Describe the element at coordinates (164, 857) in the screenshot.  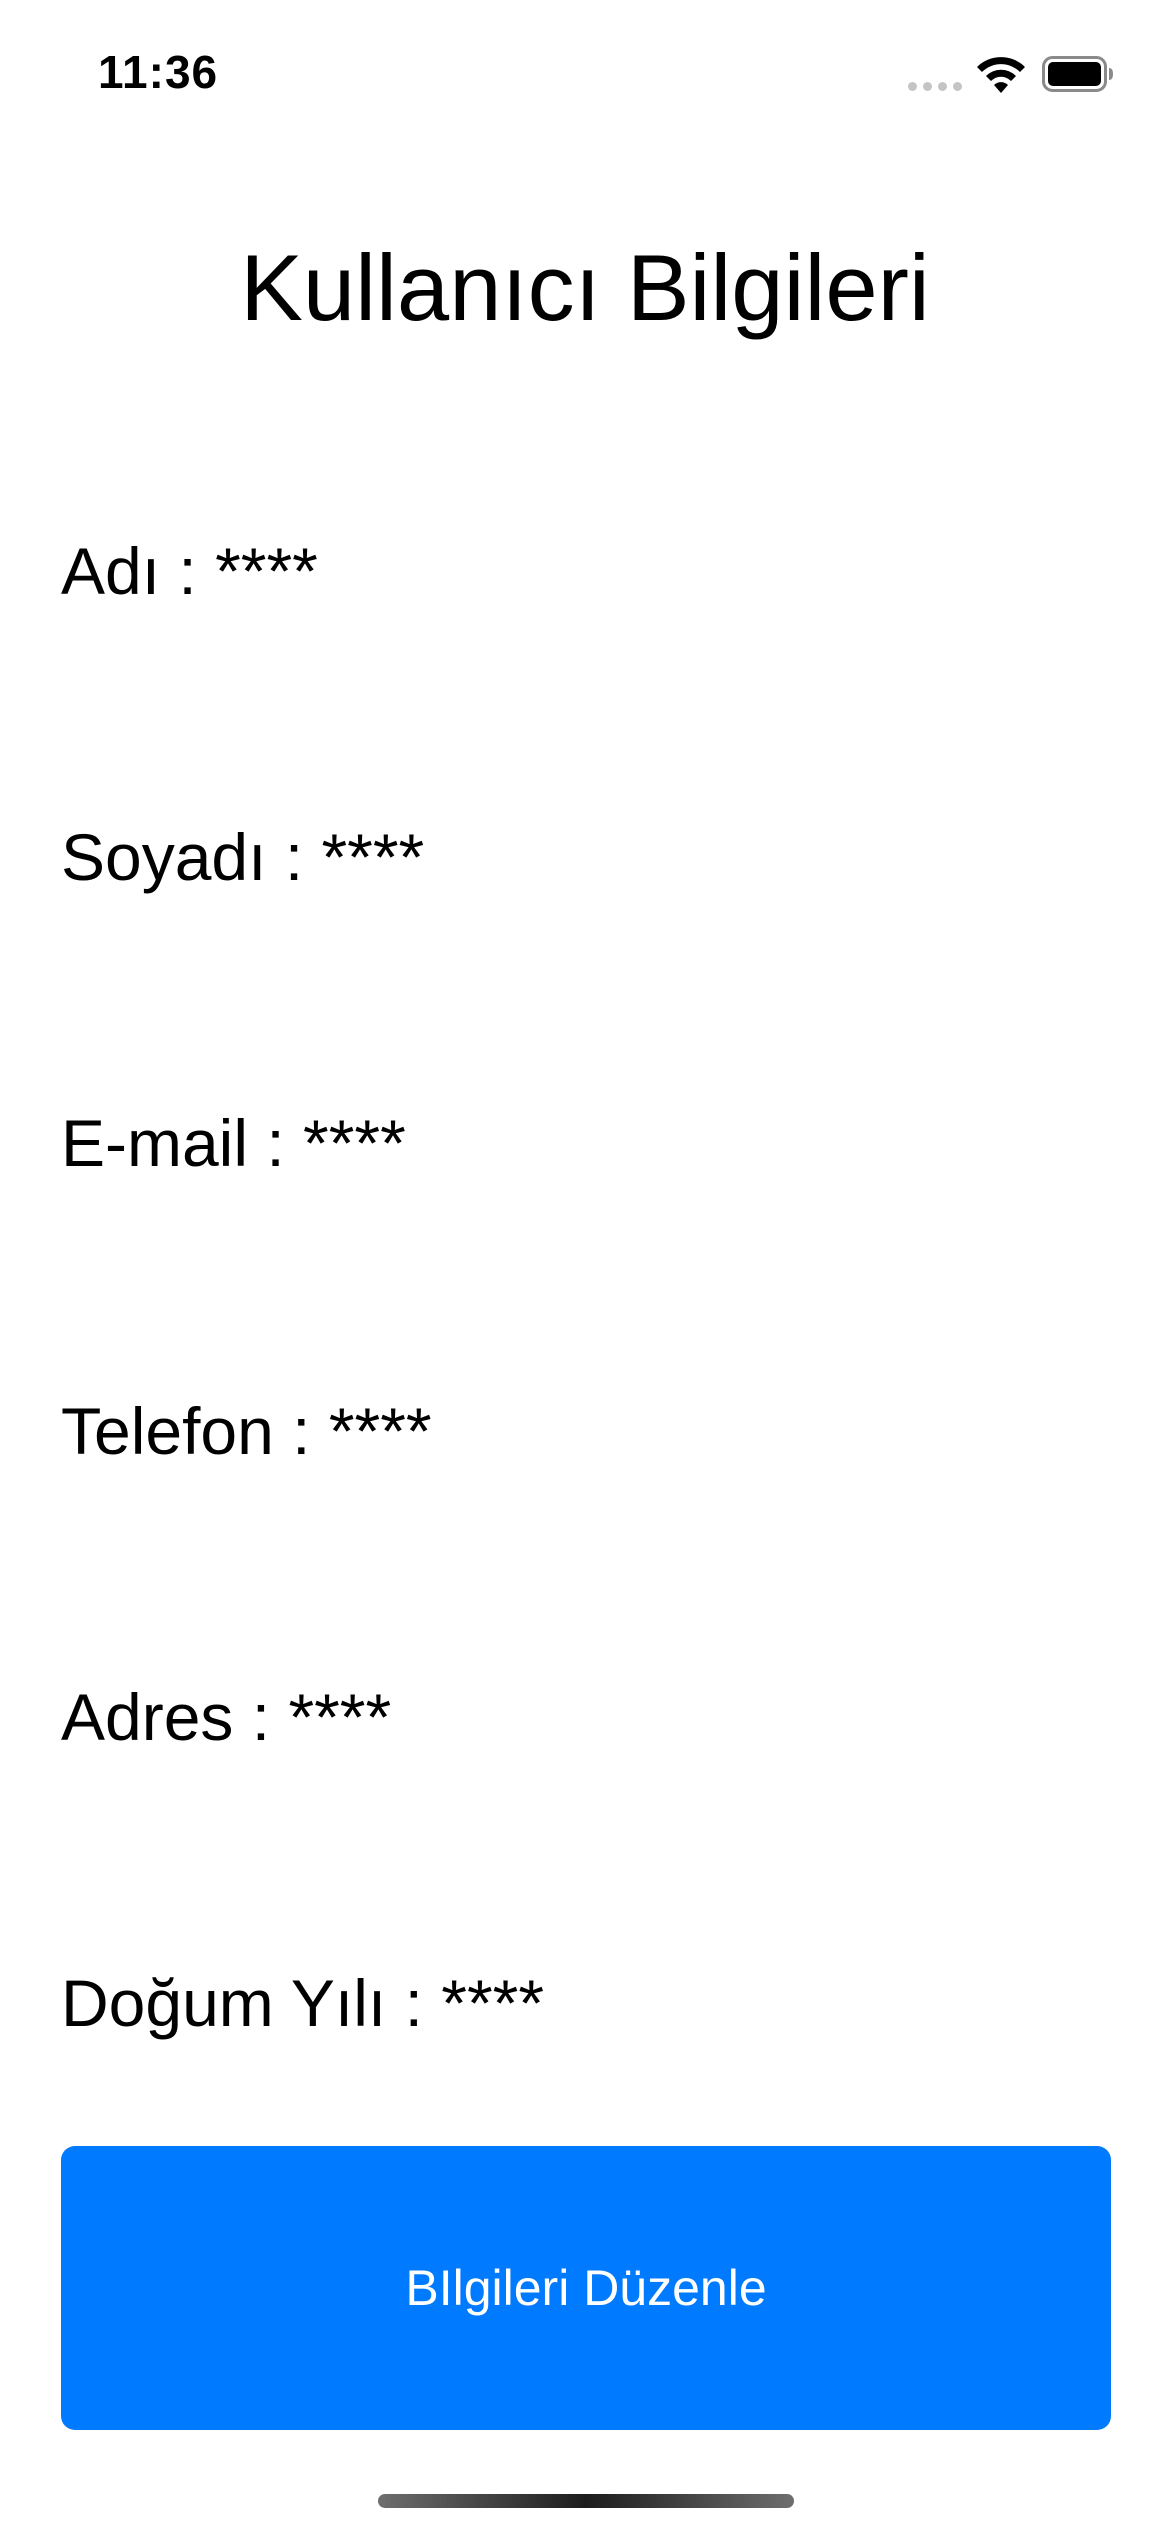
I see `surname-label: Soyadı` at that location.